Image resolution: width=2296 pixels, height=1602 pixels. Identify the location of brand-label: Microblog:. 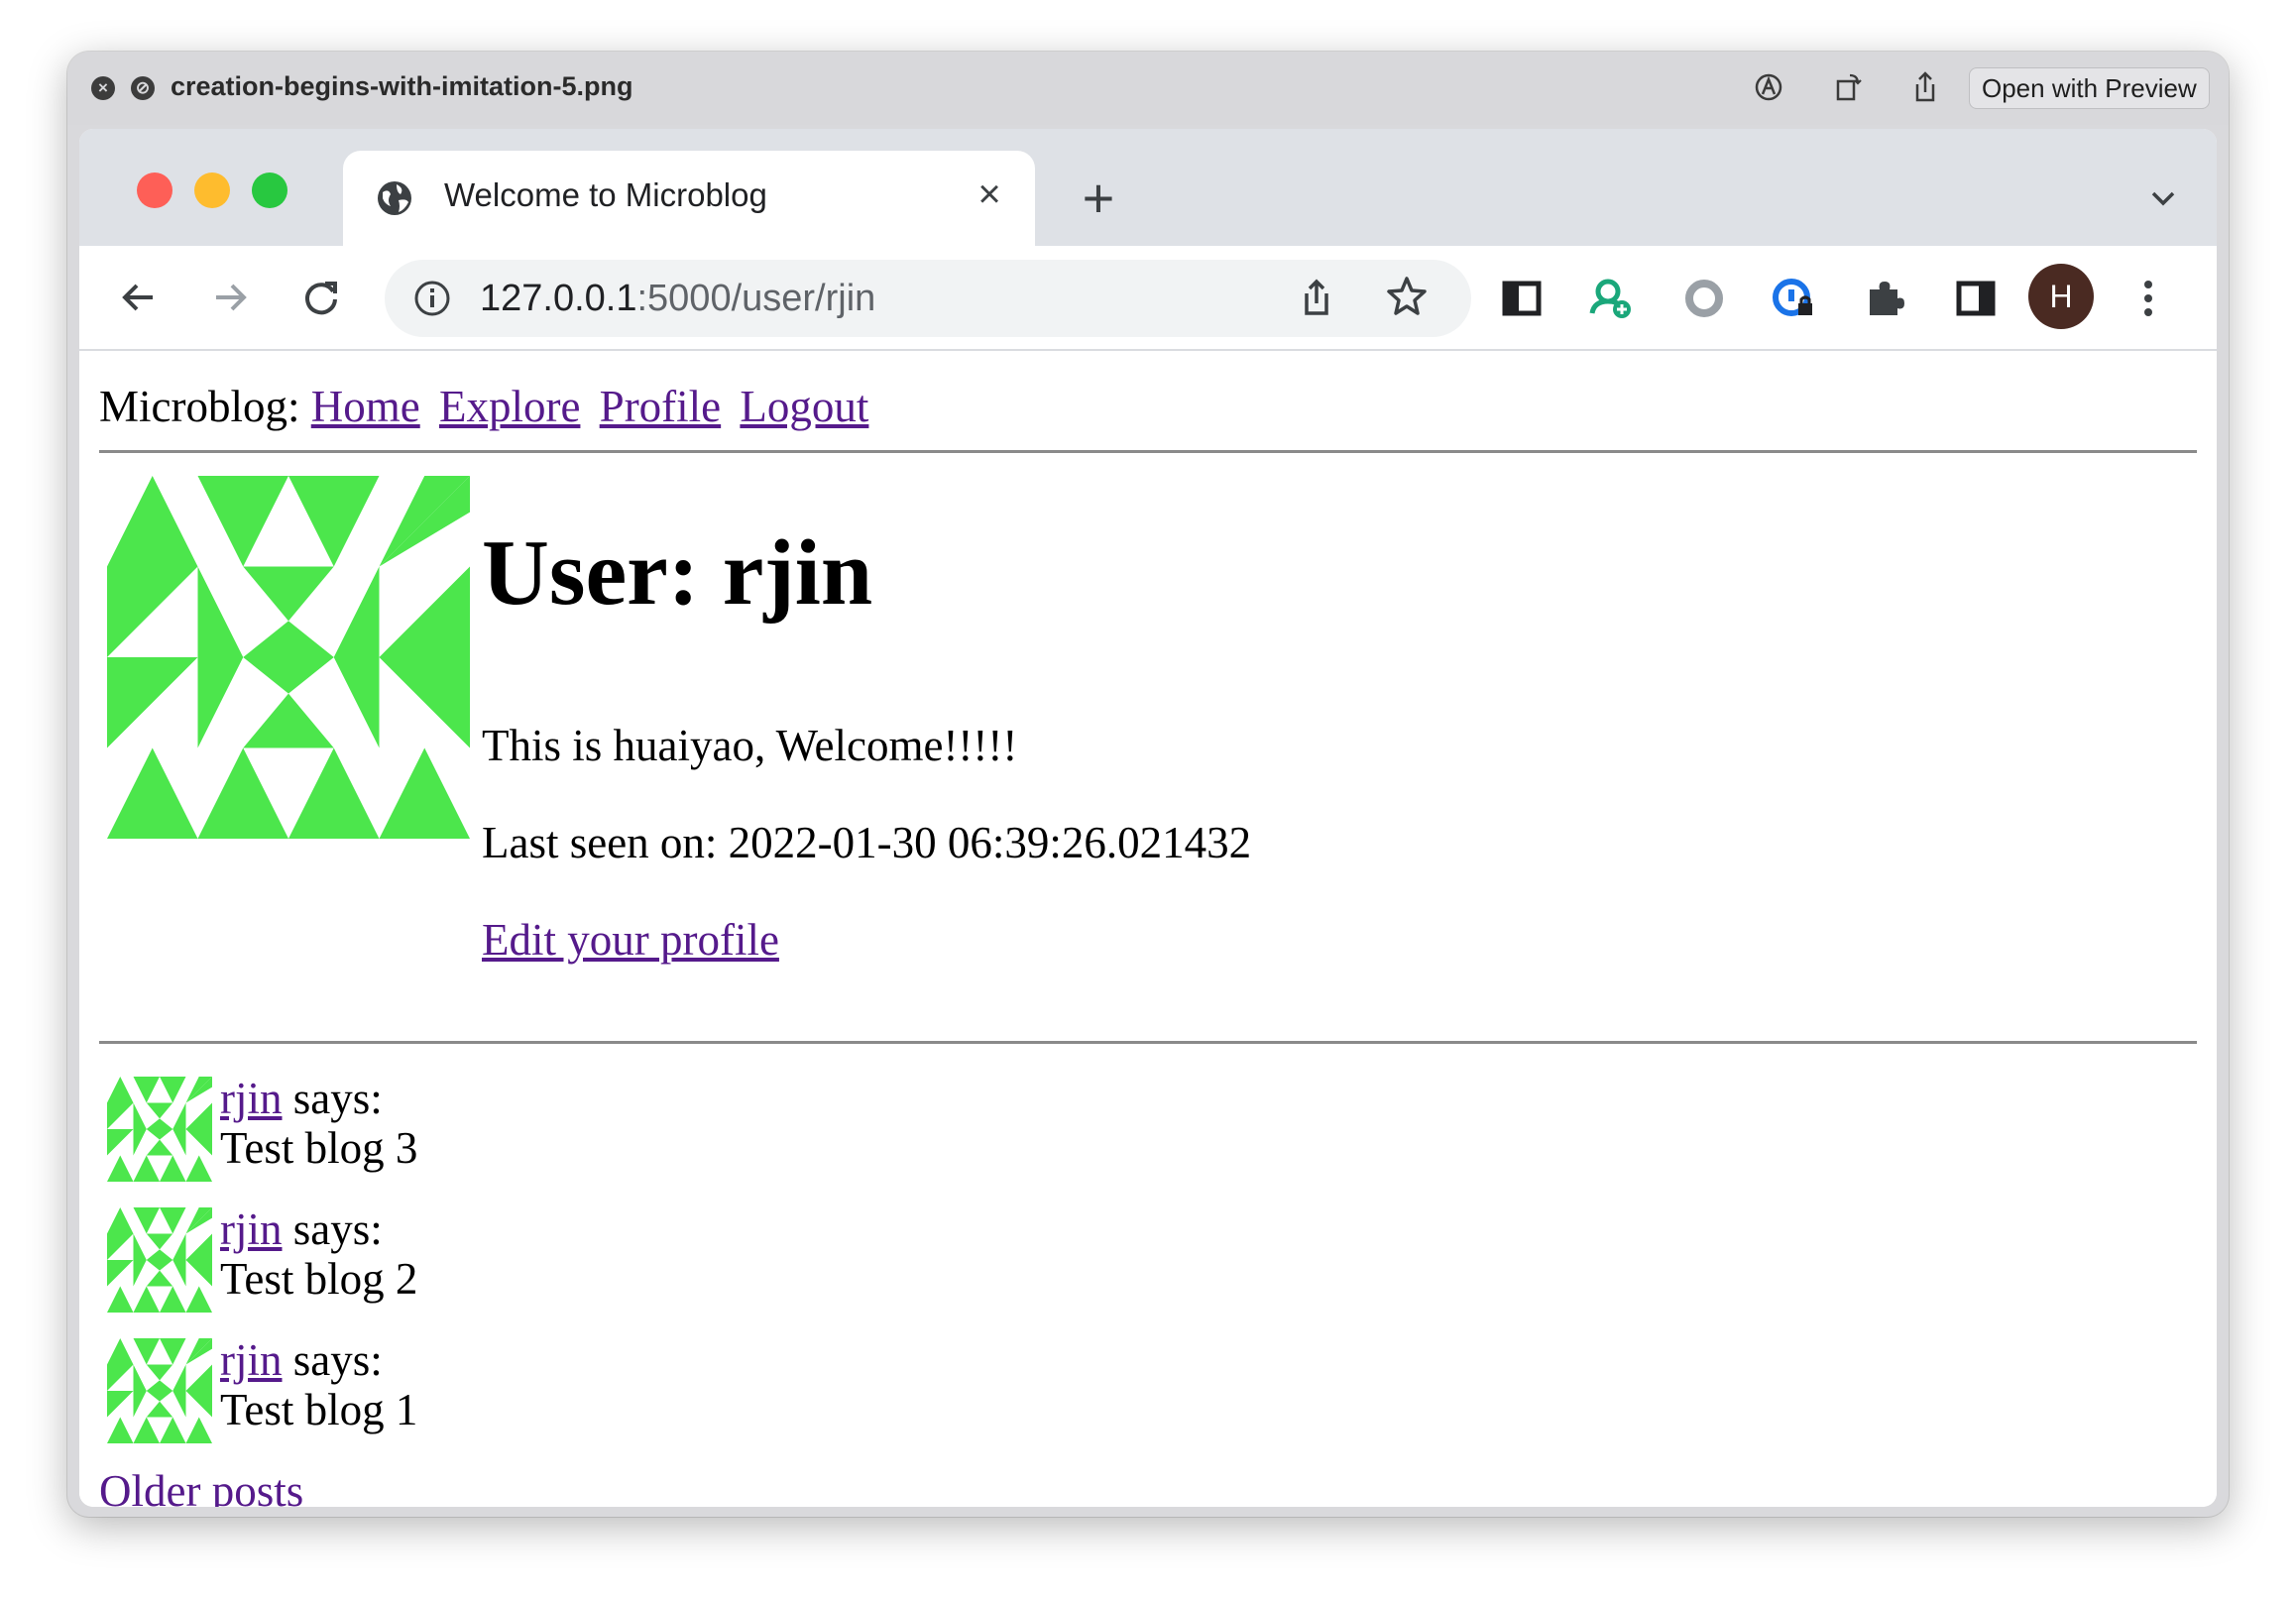
(200, 406).